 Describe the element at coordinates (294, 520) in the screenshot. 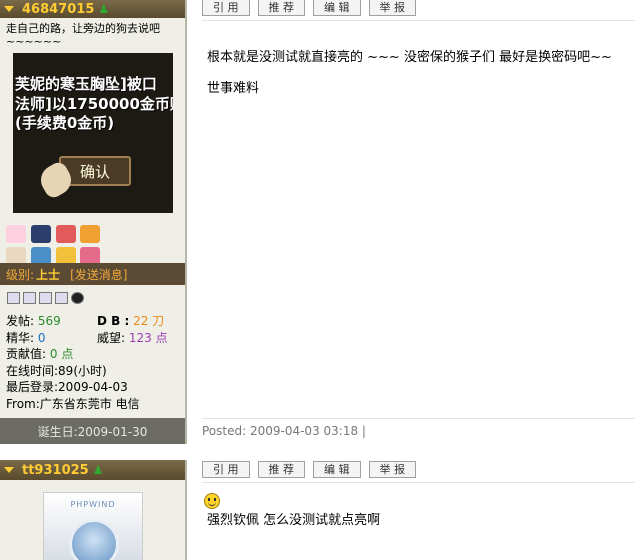

I see `post2-text-line1: 强烈钦佩 怎么没测试就点亮啊` at that location.